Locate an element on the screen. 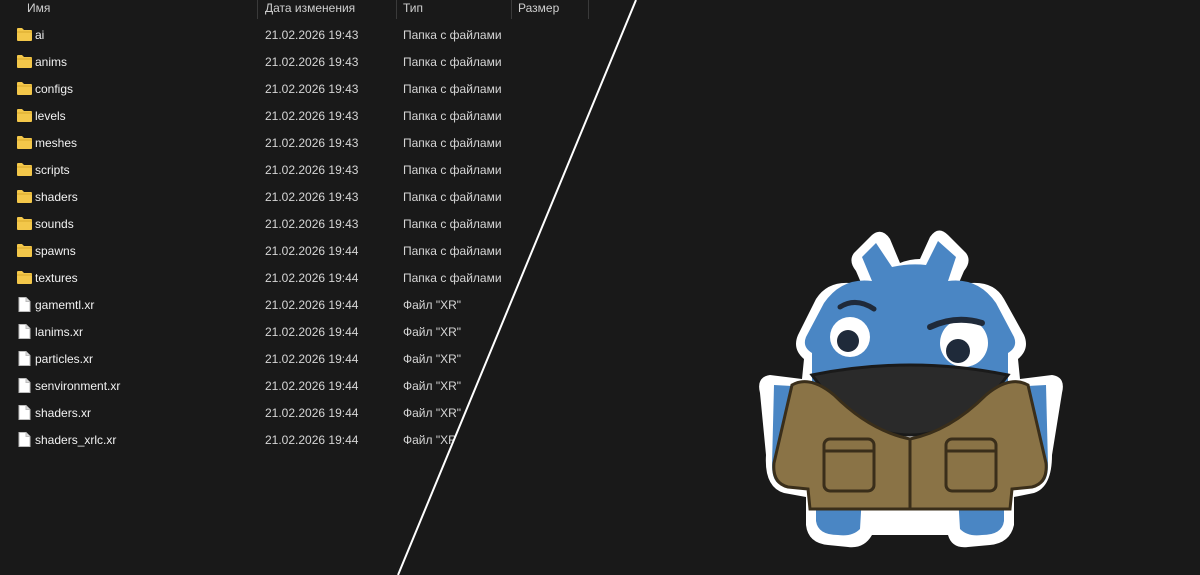 This screenshot has width=1200, height=575. file-list-row: sounds 21.02.2026 19:43 Папка с файлами is located at coordinates (300, 224).